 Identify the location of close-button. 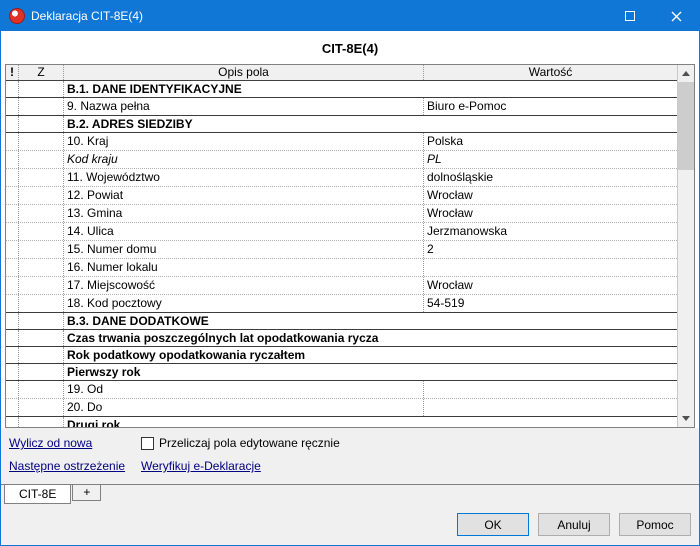
(676, 16).